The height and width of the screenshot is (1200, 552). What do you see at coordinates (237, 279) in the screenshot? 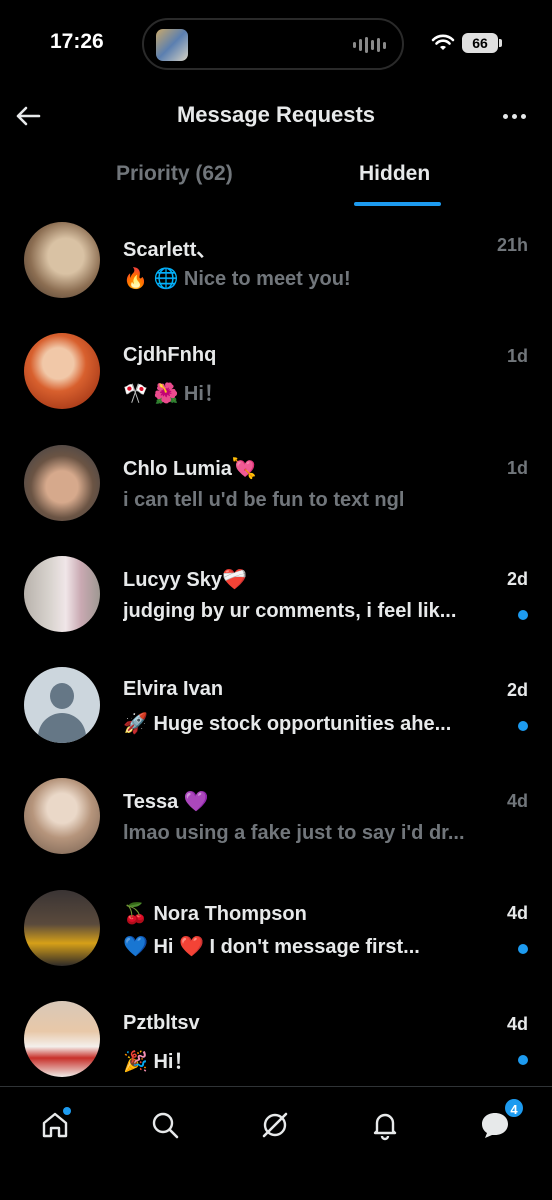
I see `conversation-preview: 🔥 🌐 Nice to meet you!` at bounding box center [237, 279].